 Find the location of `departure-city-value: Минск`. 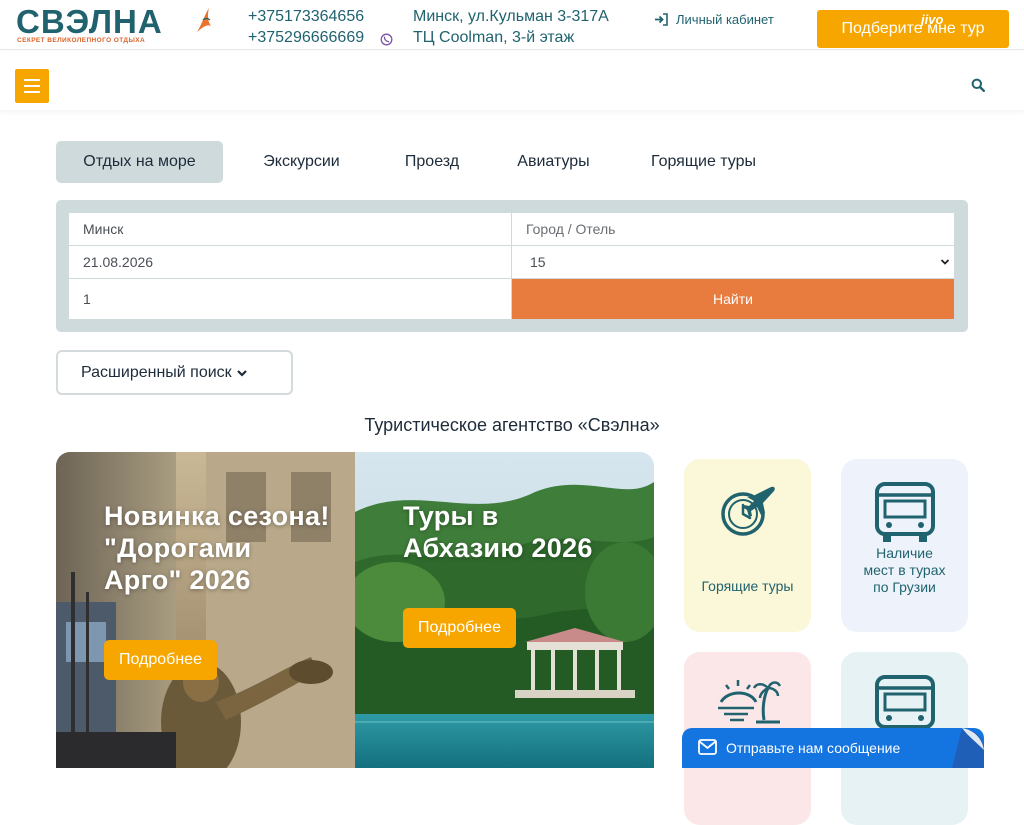

departure-city-value: Минск is located at coordinates (103, 229).